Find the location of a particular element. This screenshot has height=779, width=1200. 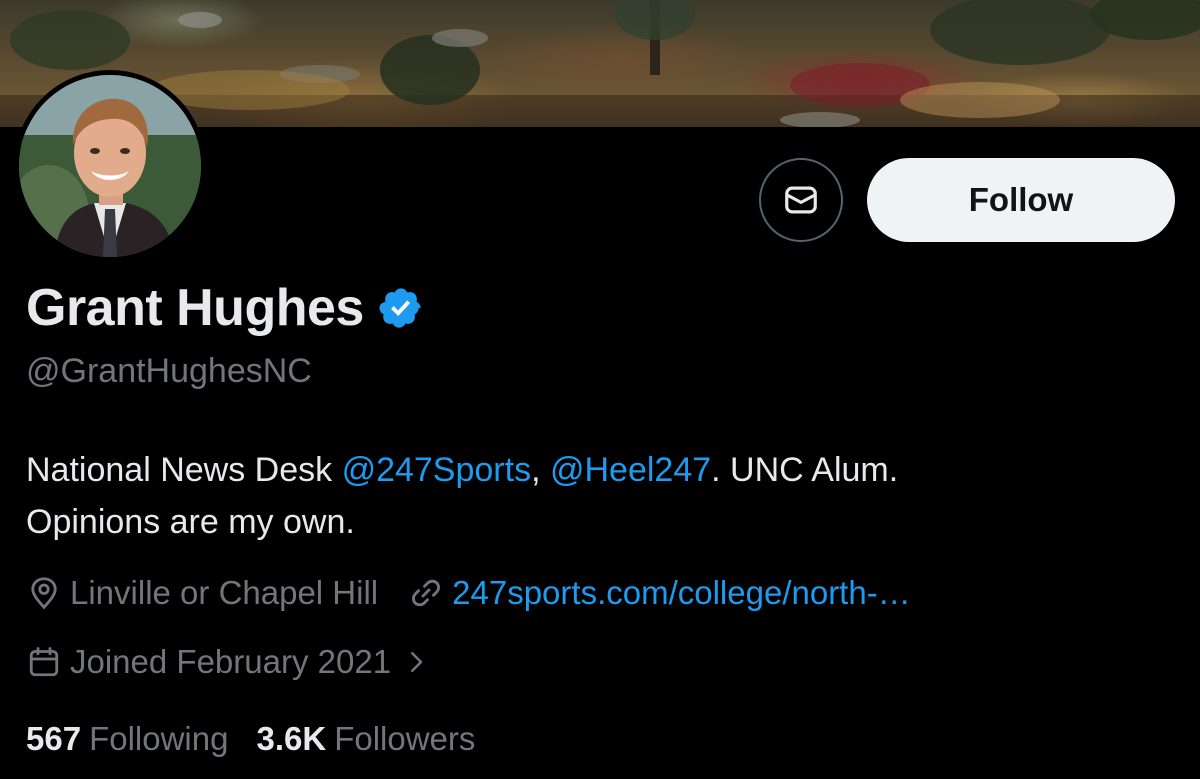

avatar-photo is located at coordinates (110, 166).